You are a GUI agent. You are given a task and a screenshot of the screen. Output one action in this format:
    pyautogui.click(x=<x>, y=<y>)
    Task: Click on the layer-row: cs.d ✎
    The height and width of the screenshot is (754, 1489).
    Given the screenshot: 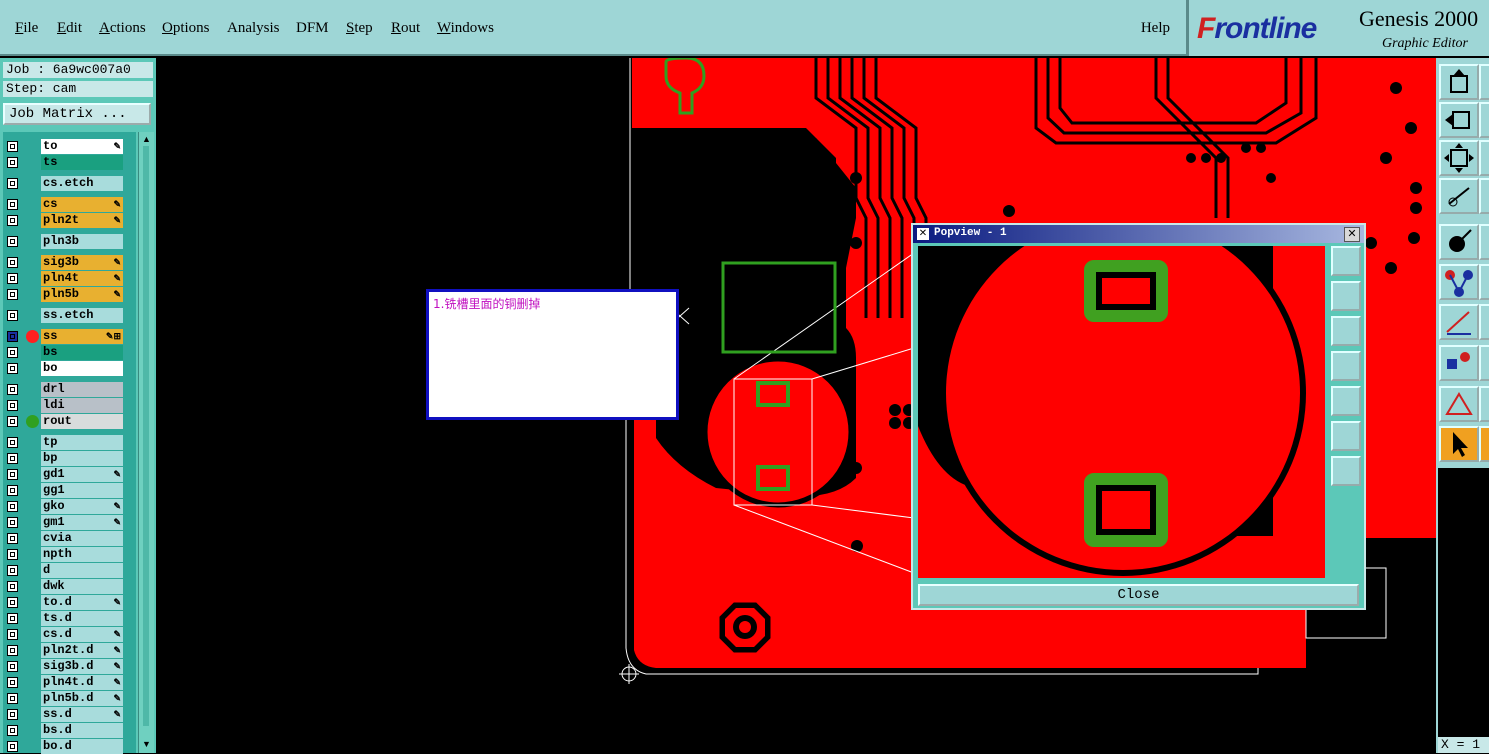 What is the action you would take?
    pyautogui.click(x=69, y=634)
    